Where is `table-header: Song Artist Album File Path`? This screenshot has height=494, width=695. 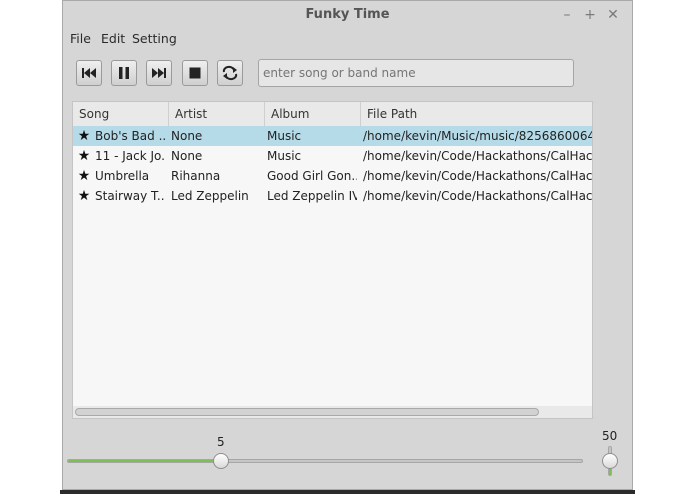
table-header: Song Artist Album File Path is located at coordinates (332, 114).